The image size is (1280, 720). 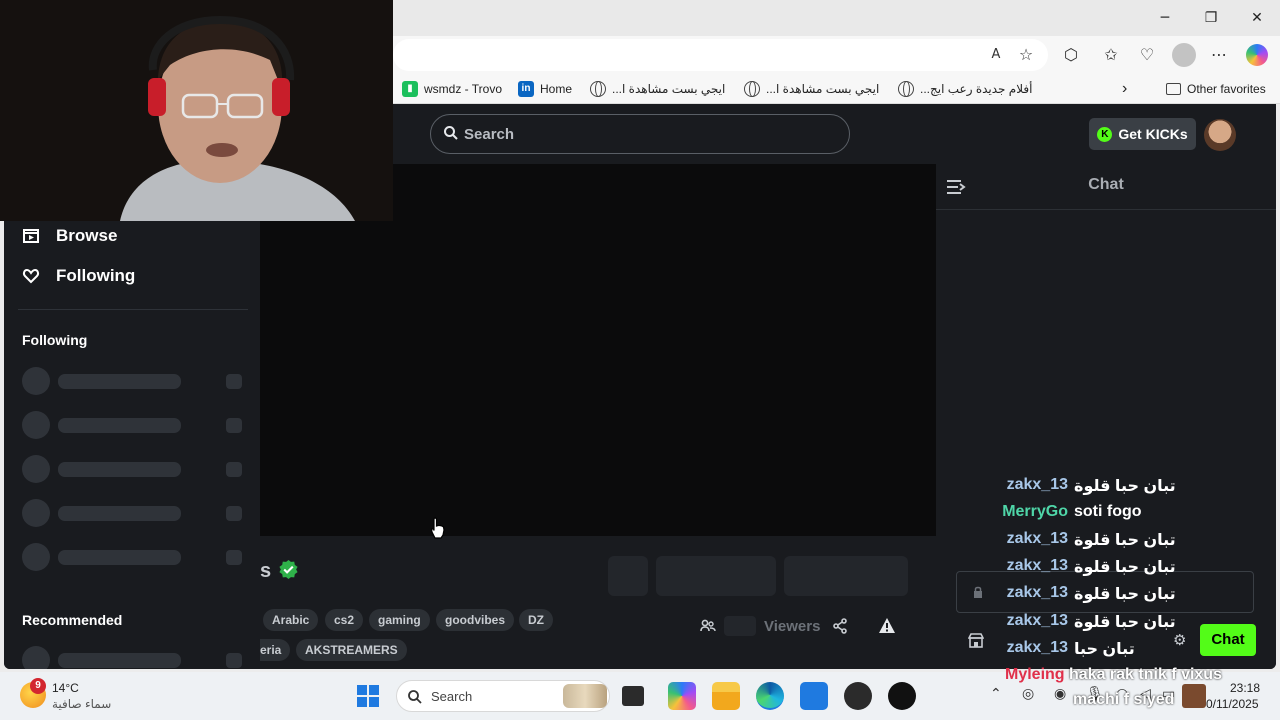 I want to click on favorite-label: wsmdz - Trovo, so click(x=463, y=89).